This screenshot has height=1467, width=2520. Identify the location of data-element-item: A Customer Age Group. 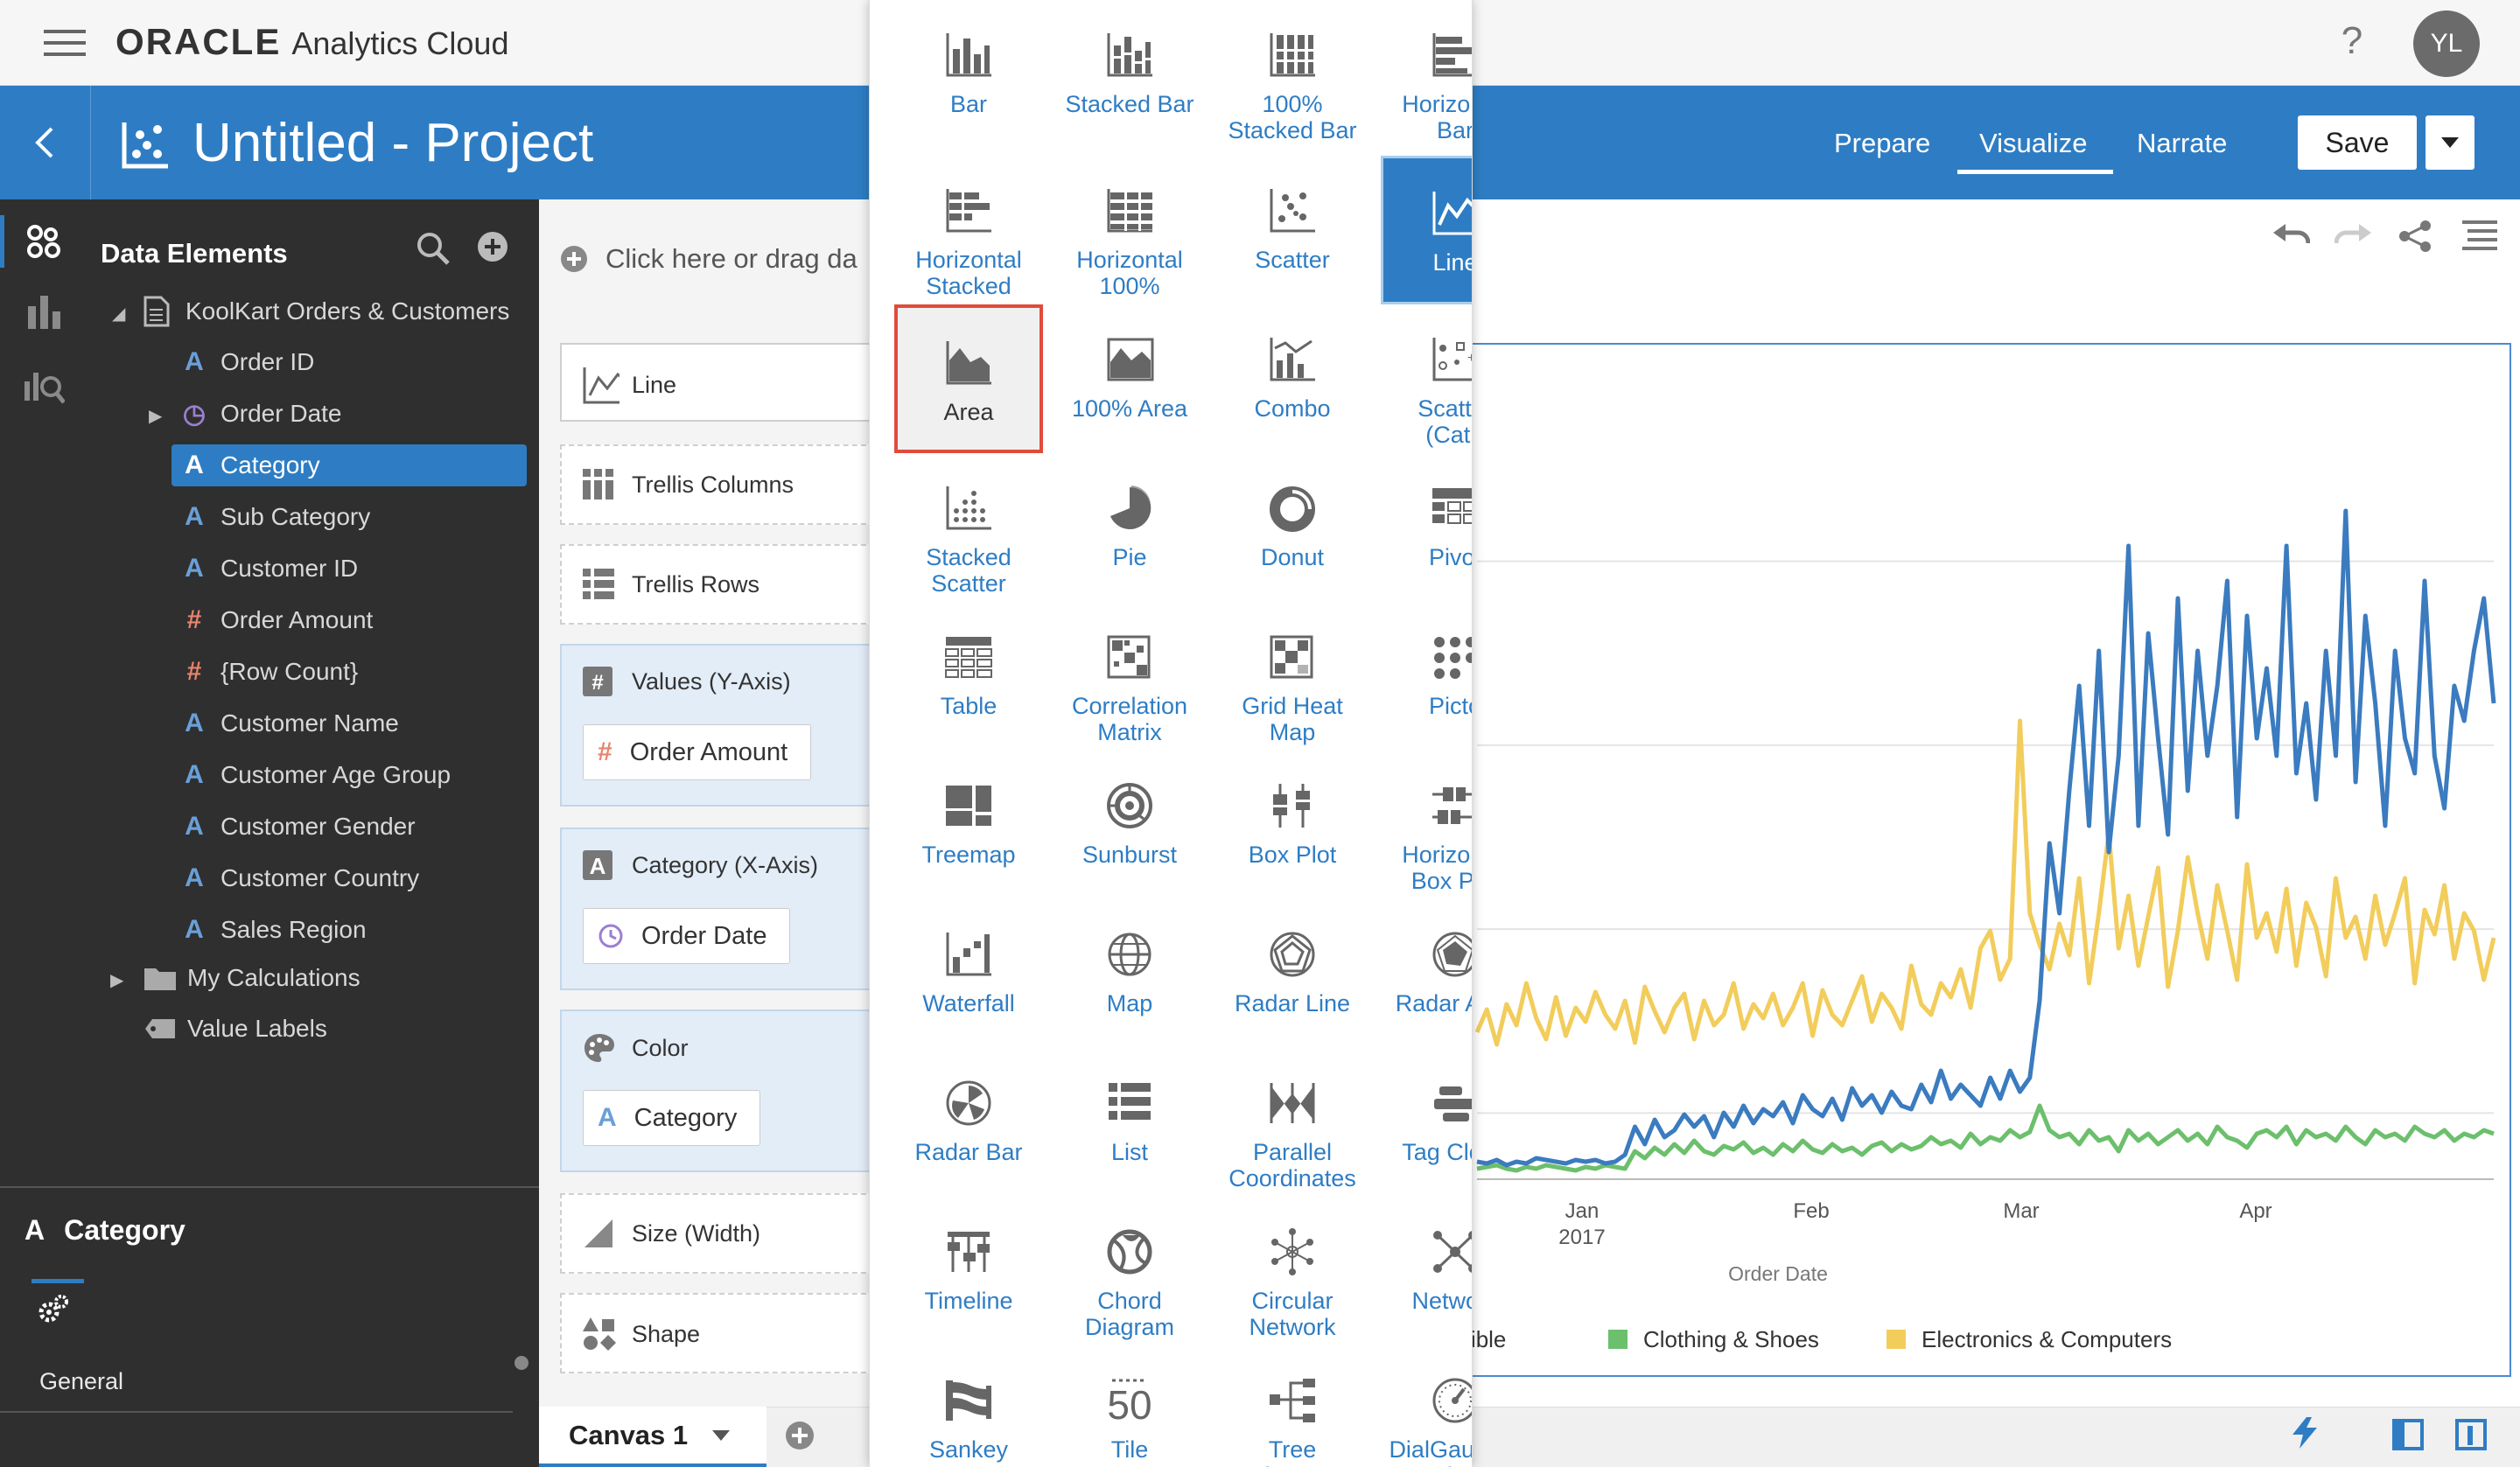
(311, 775).